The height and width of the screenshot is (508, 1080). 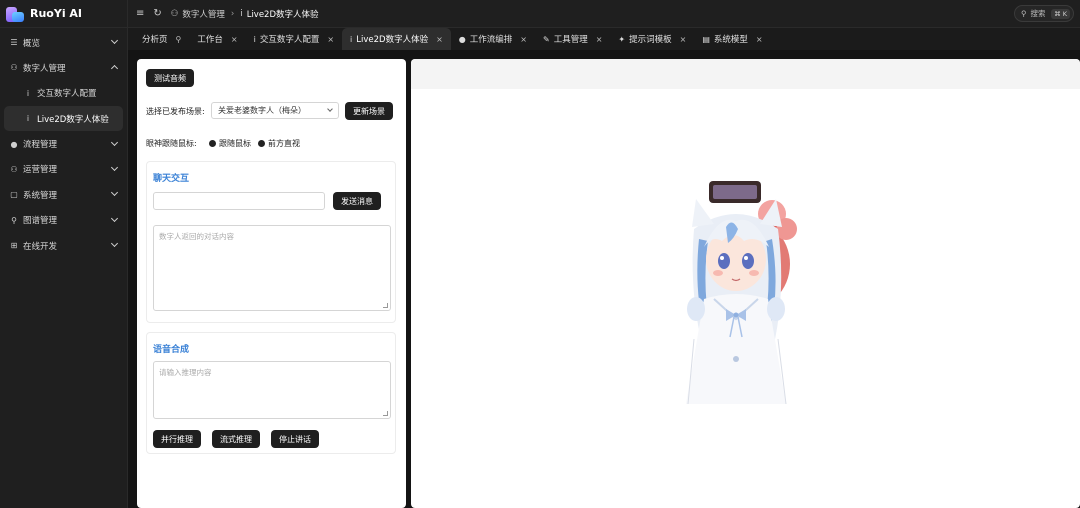 I want to click on code-icon: ⊞, so click(x=14, y=246).